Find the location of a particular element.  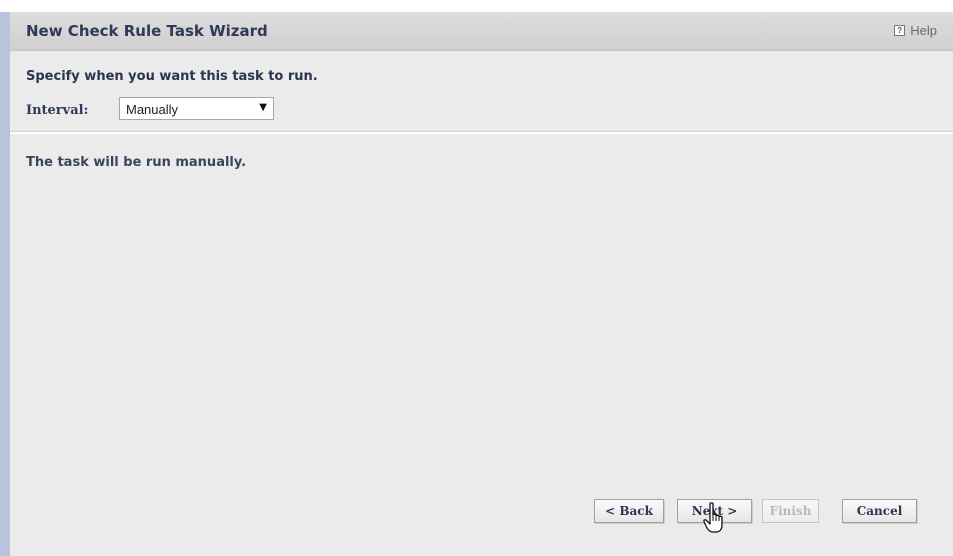

help-link: ? Help is located at coordinates (915, 30).